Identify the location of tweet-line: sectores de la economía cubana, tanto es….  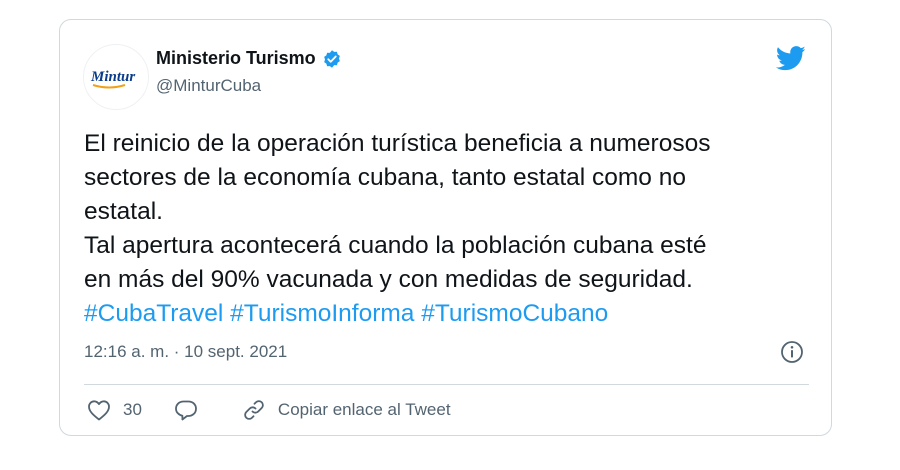
(385, 177).